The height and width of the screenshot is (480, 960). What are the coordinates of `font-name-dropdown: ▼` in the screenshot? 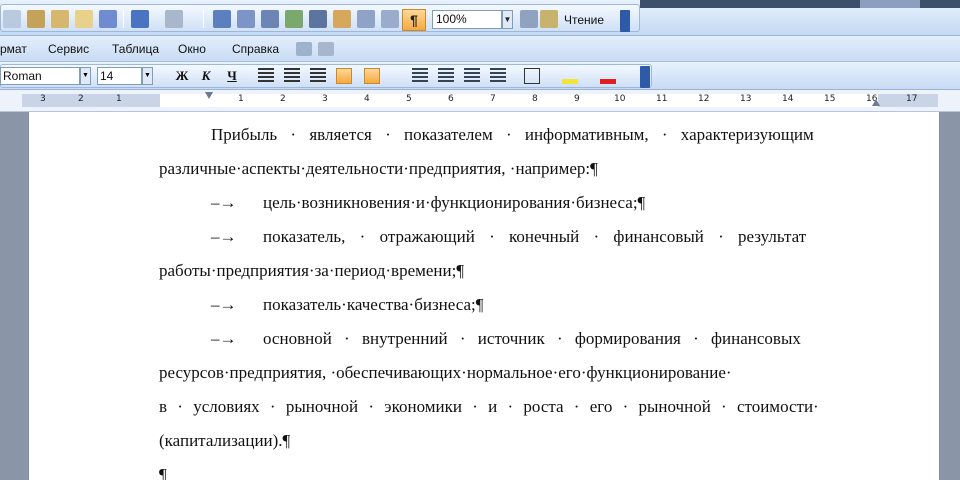 It's located at (85, 76).